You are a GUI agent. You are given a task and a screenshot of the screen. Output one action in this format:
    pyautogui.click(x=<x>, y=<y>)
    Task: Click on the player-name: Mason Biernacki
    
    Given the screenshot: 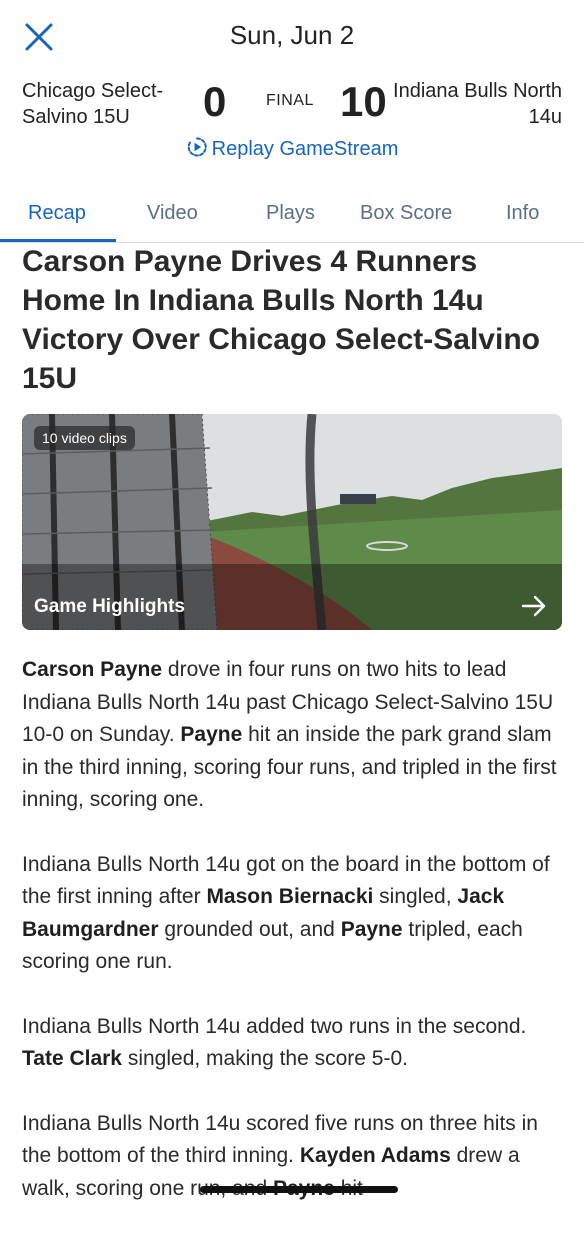 What is the action you would take?
    pyautogui.click(x=289, y=896)
    